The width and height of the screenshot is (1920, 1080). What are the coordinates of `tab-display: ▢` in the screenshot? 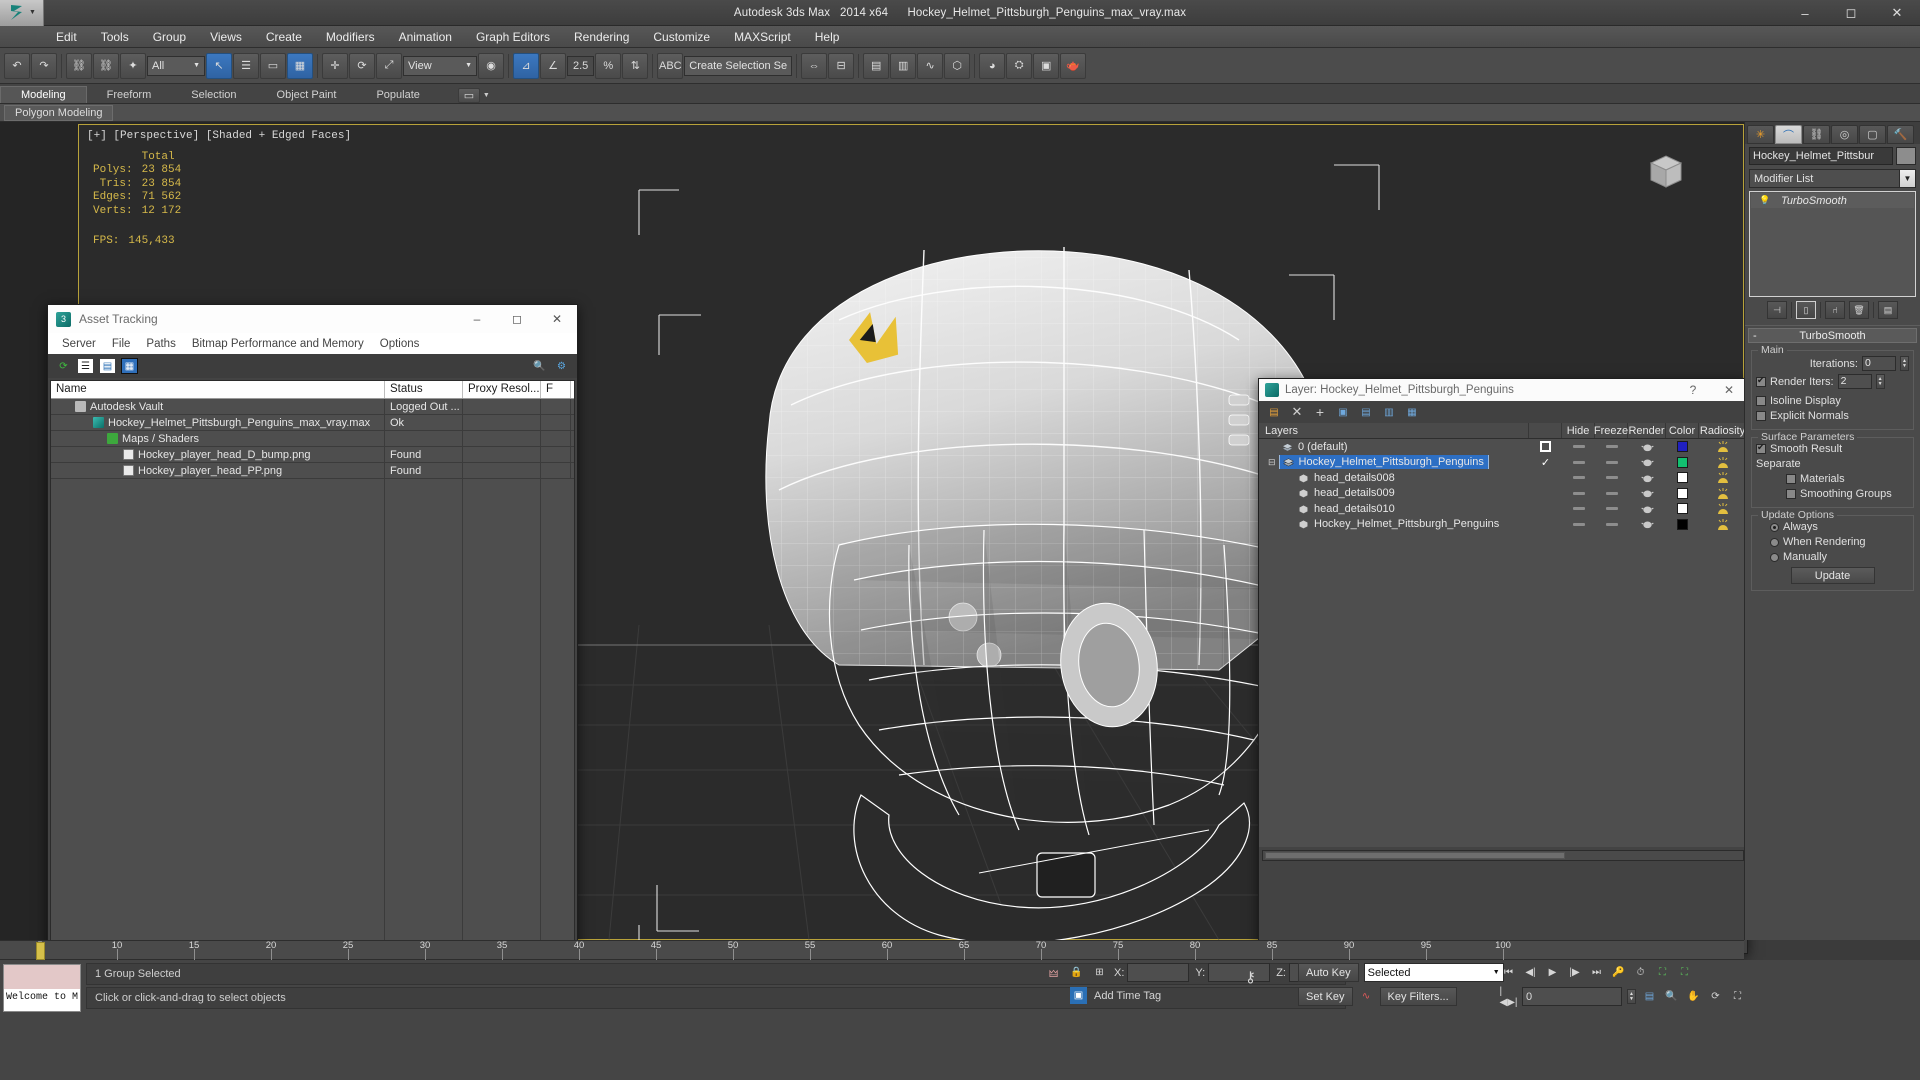 It's located at (1872, 134).